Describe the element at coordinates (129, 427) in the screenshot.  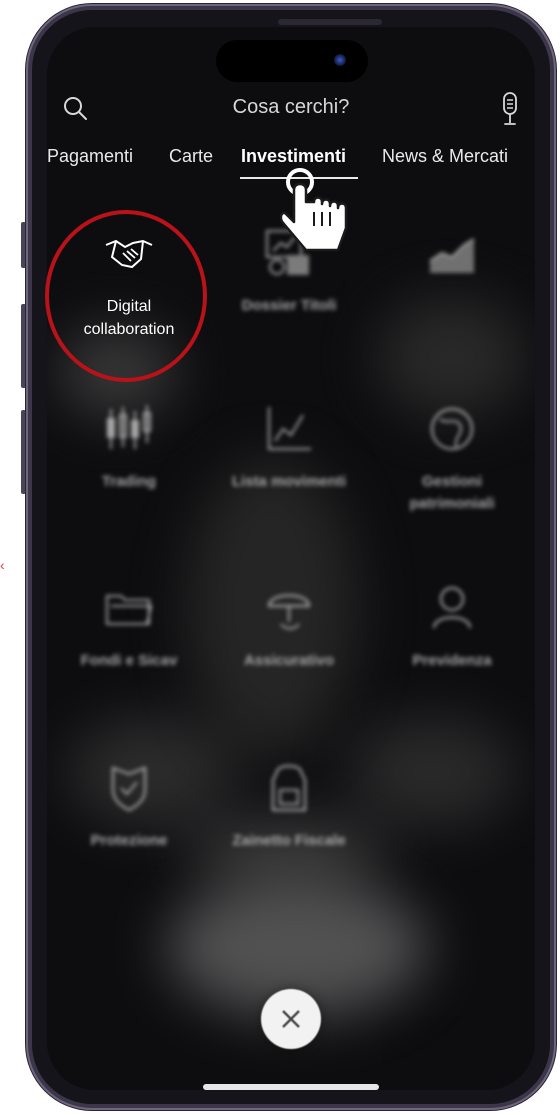
I see `candlestick-icon` at that location.